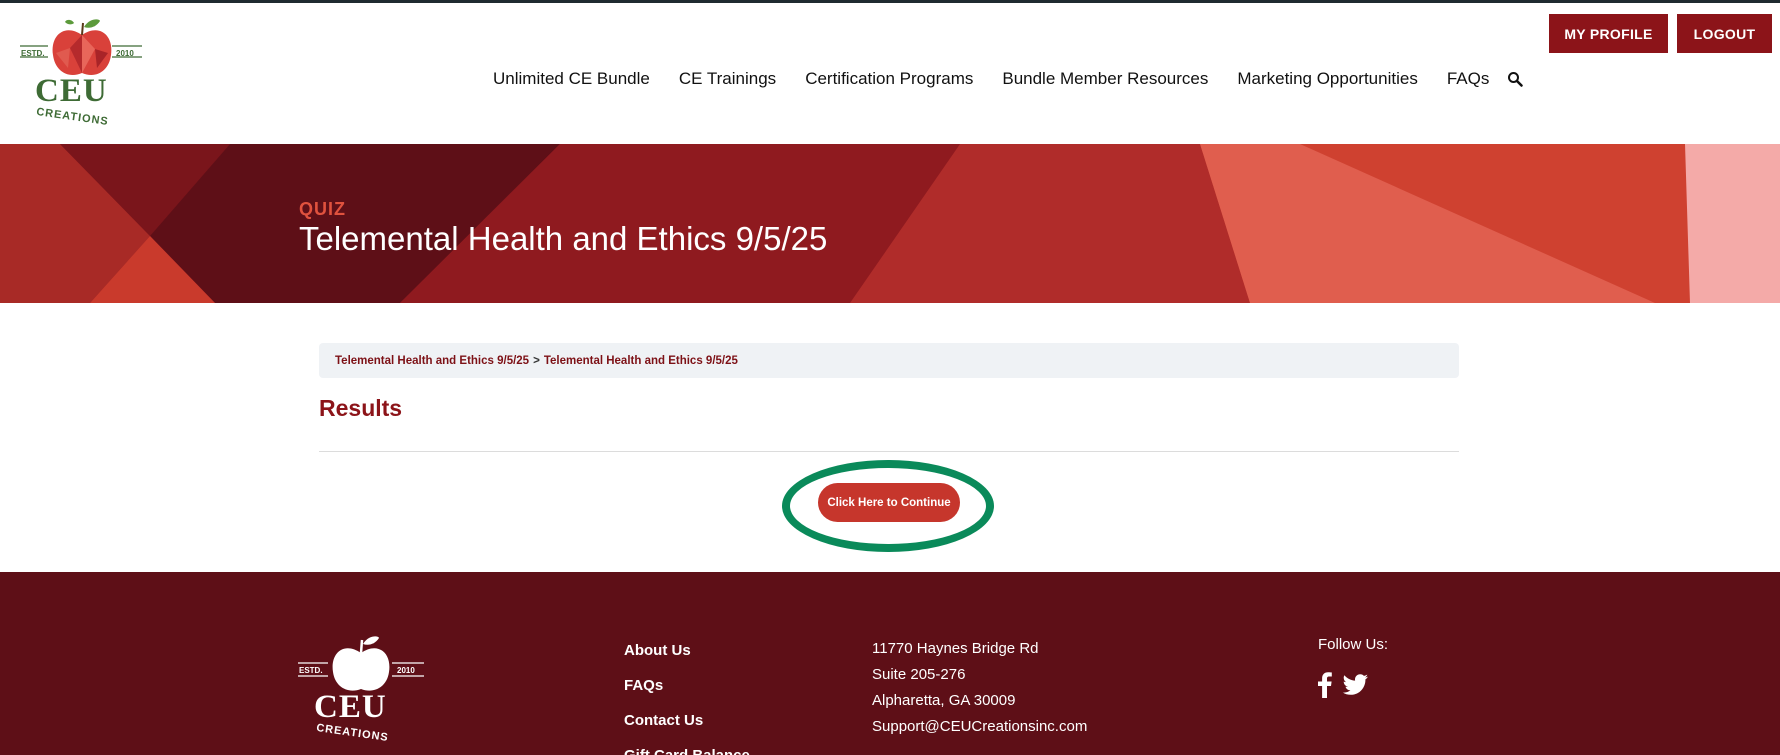  I want to click on breadcrumb-item-quiz: Telemental Health and Ethics 9/5/25, so click(641, 361).